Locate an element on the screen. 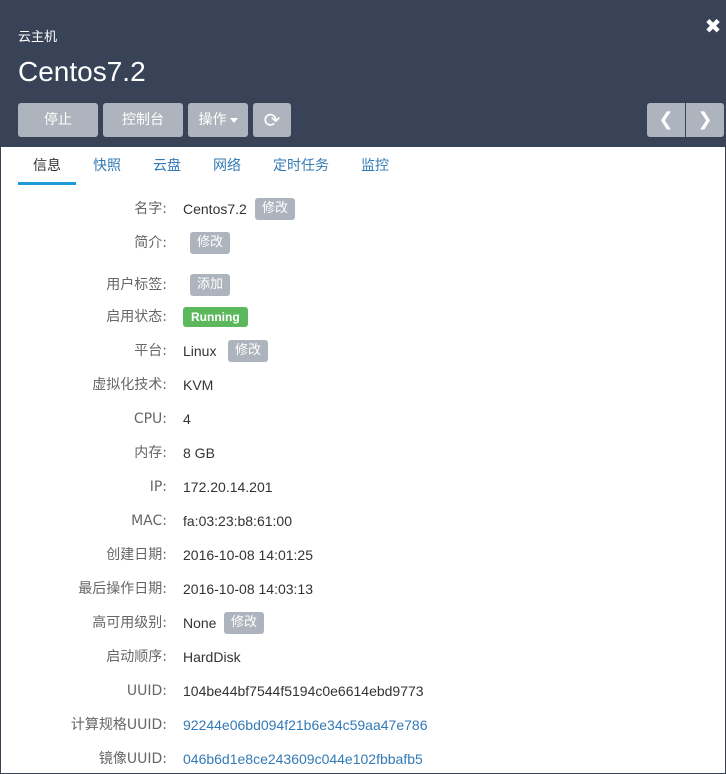  info-value: Linux is located at coordinates (200, 351).